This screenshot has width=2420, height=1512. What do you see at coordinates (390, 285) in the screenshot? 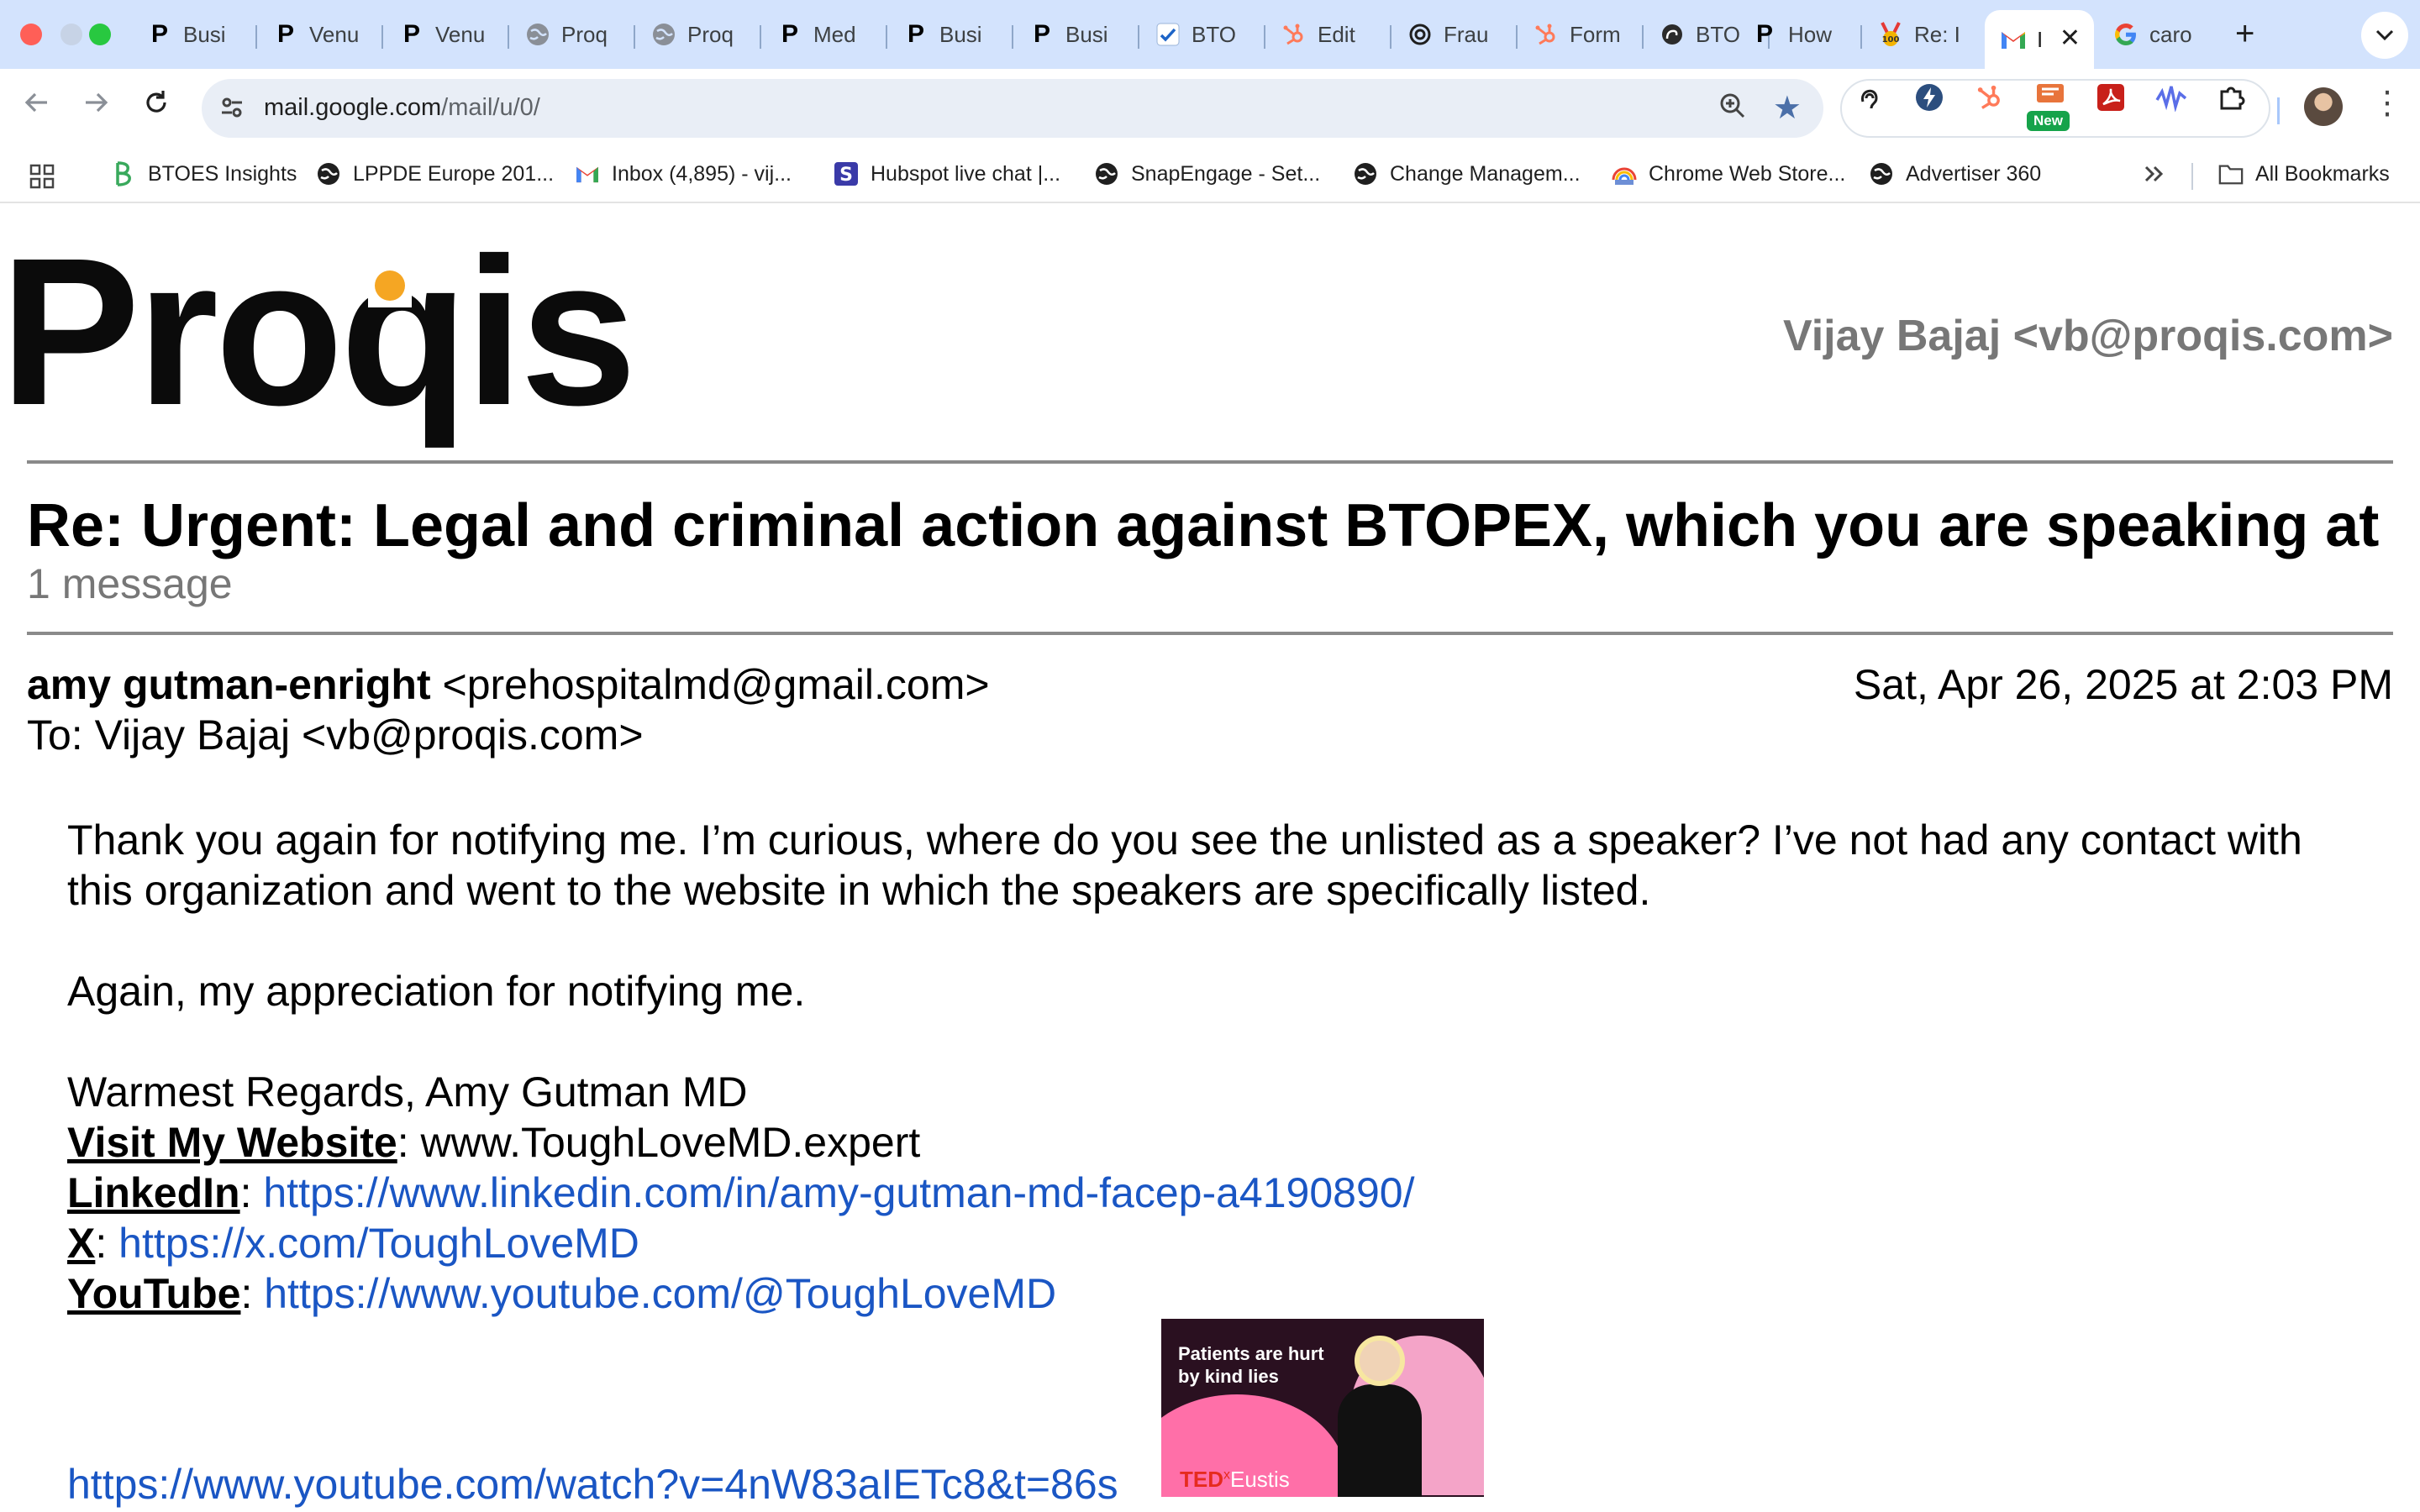
I see `logo-dot` at bounding box center [390, 285].